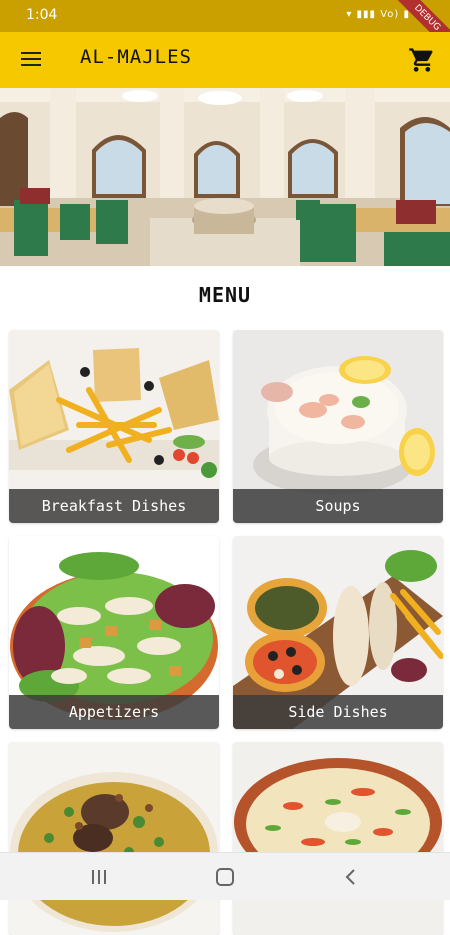 The width and height of the screenshot is (450, 935). I want to click on category-card-soups: Soups, so click(338, 426).